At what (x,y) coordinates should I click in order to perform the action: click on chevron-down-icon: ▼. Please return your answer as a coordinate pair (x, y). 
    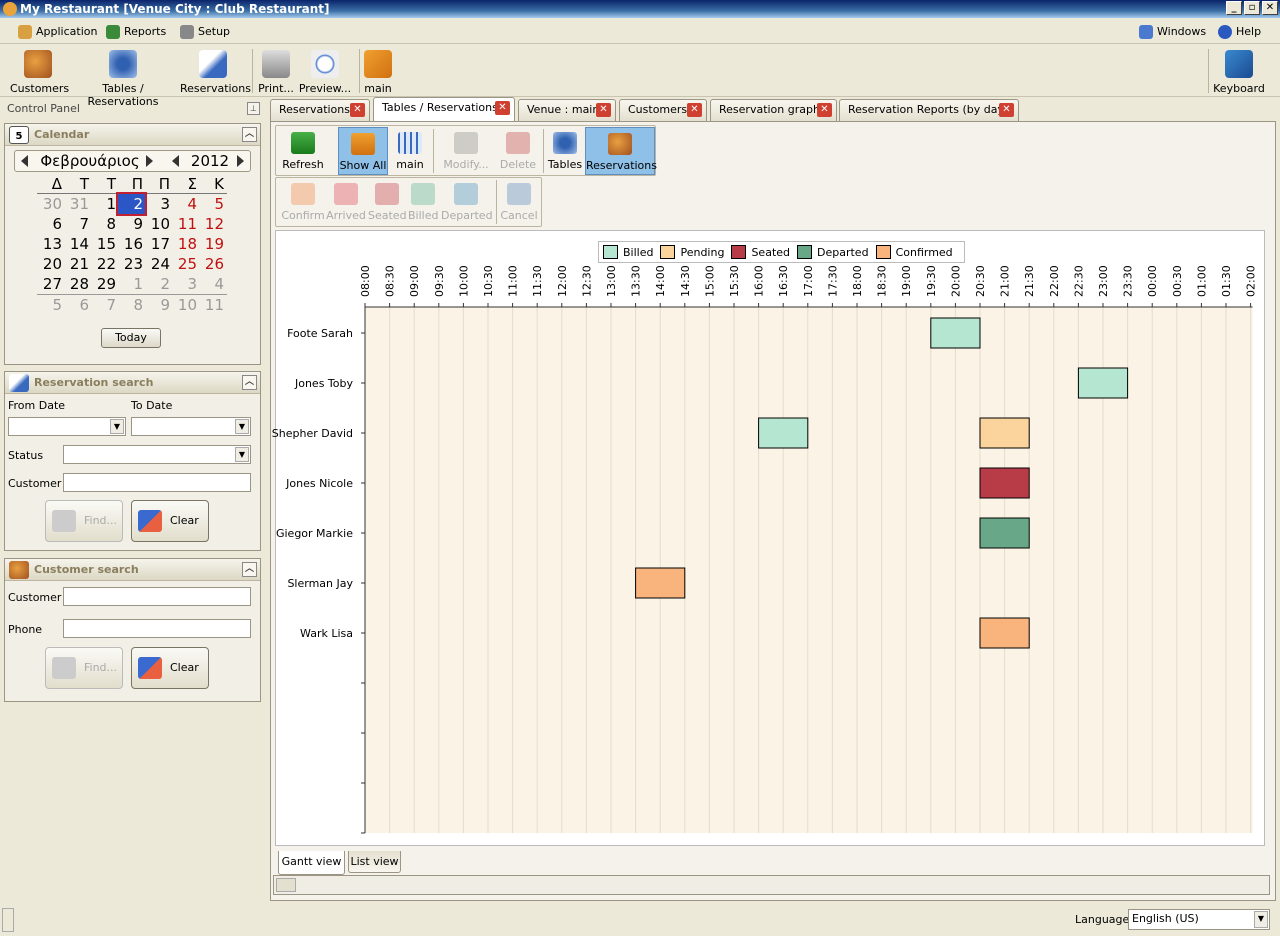
    Looking at the image, I should click on (1261, 919).